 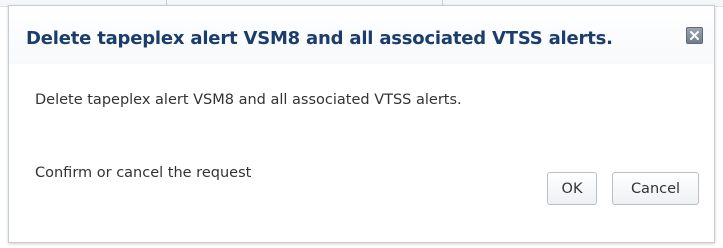 I want to click on dialog-prompt: Confirm or cancel the request, so click(x=143, y=173).